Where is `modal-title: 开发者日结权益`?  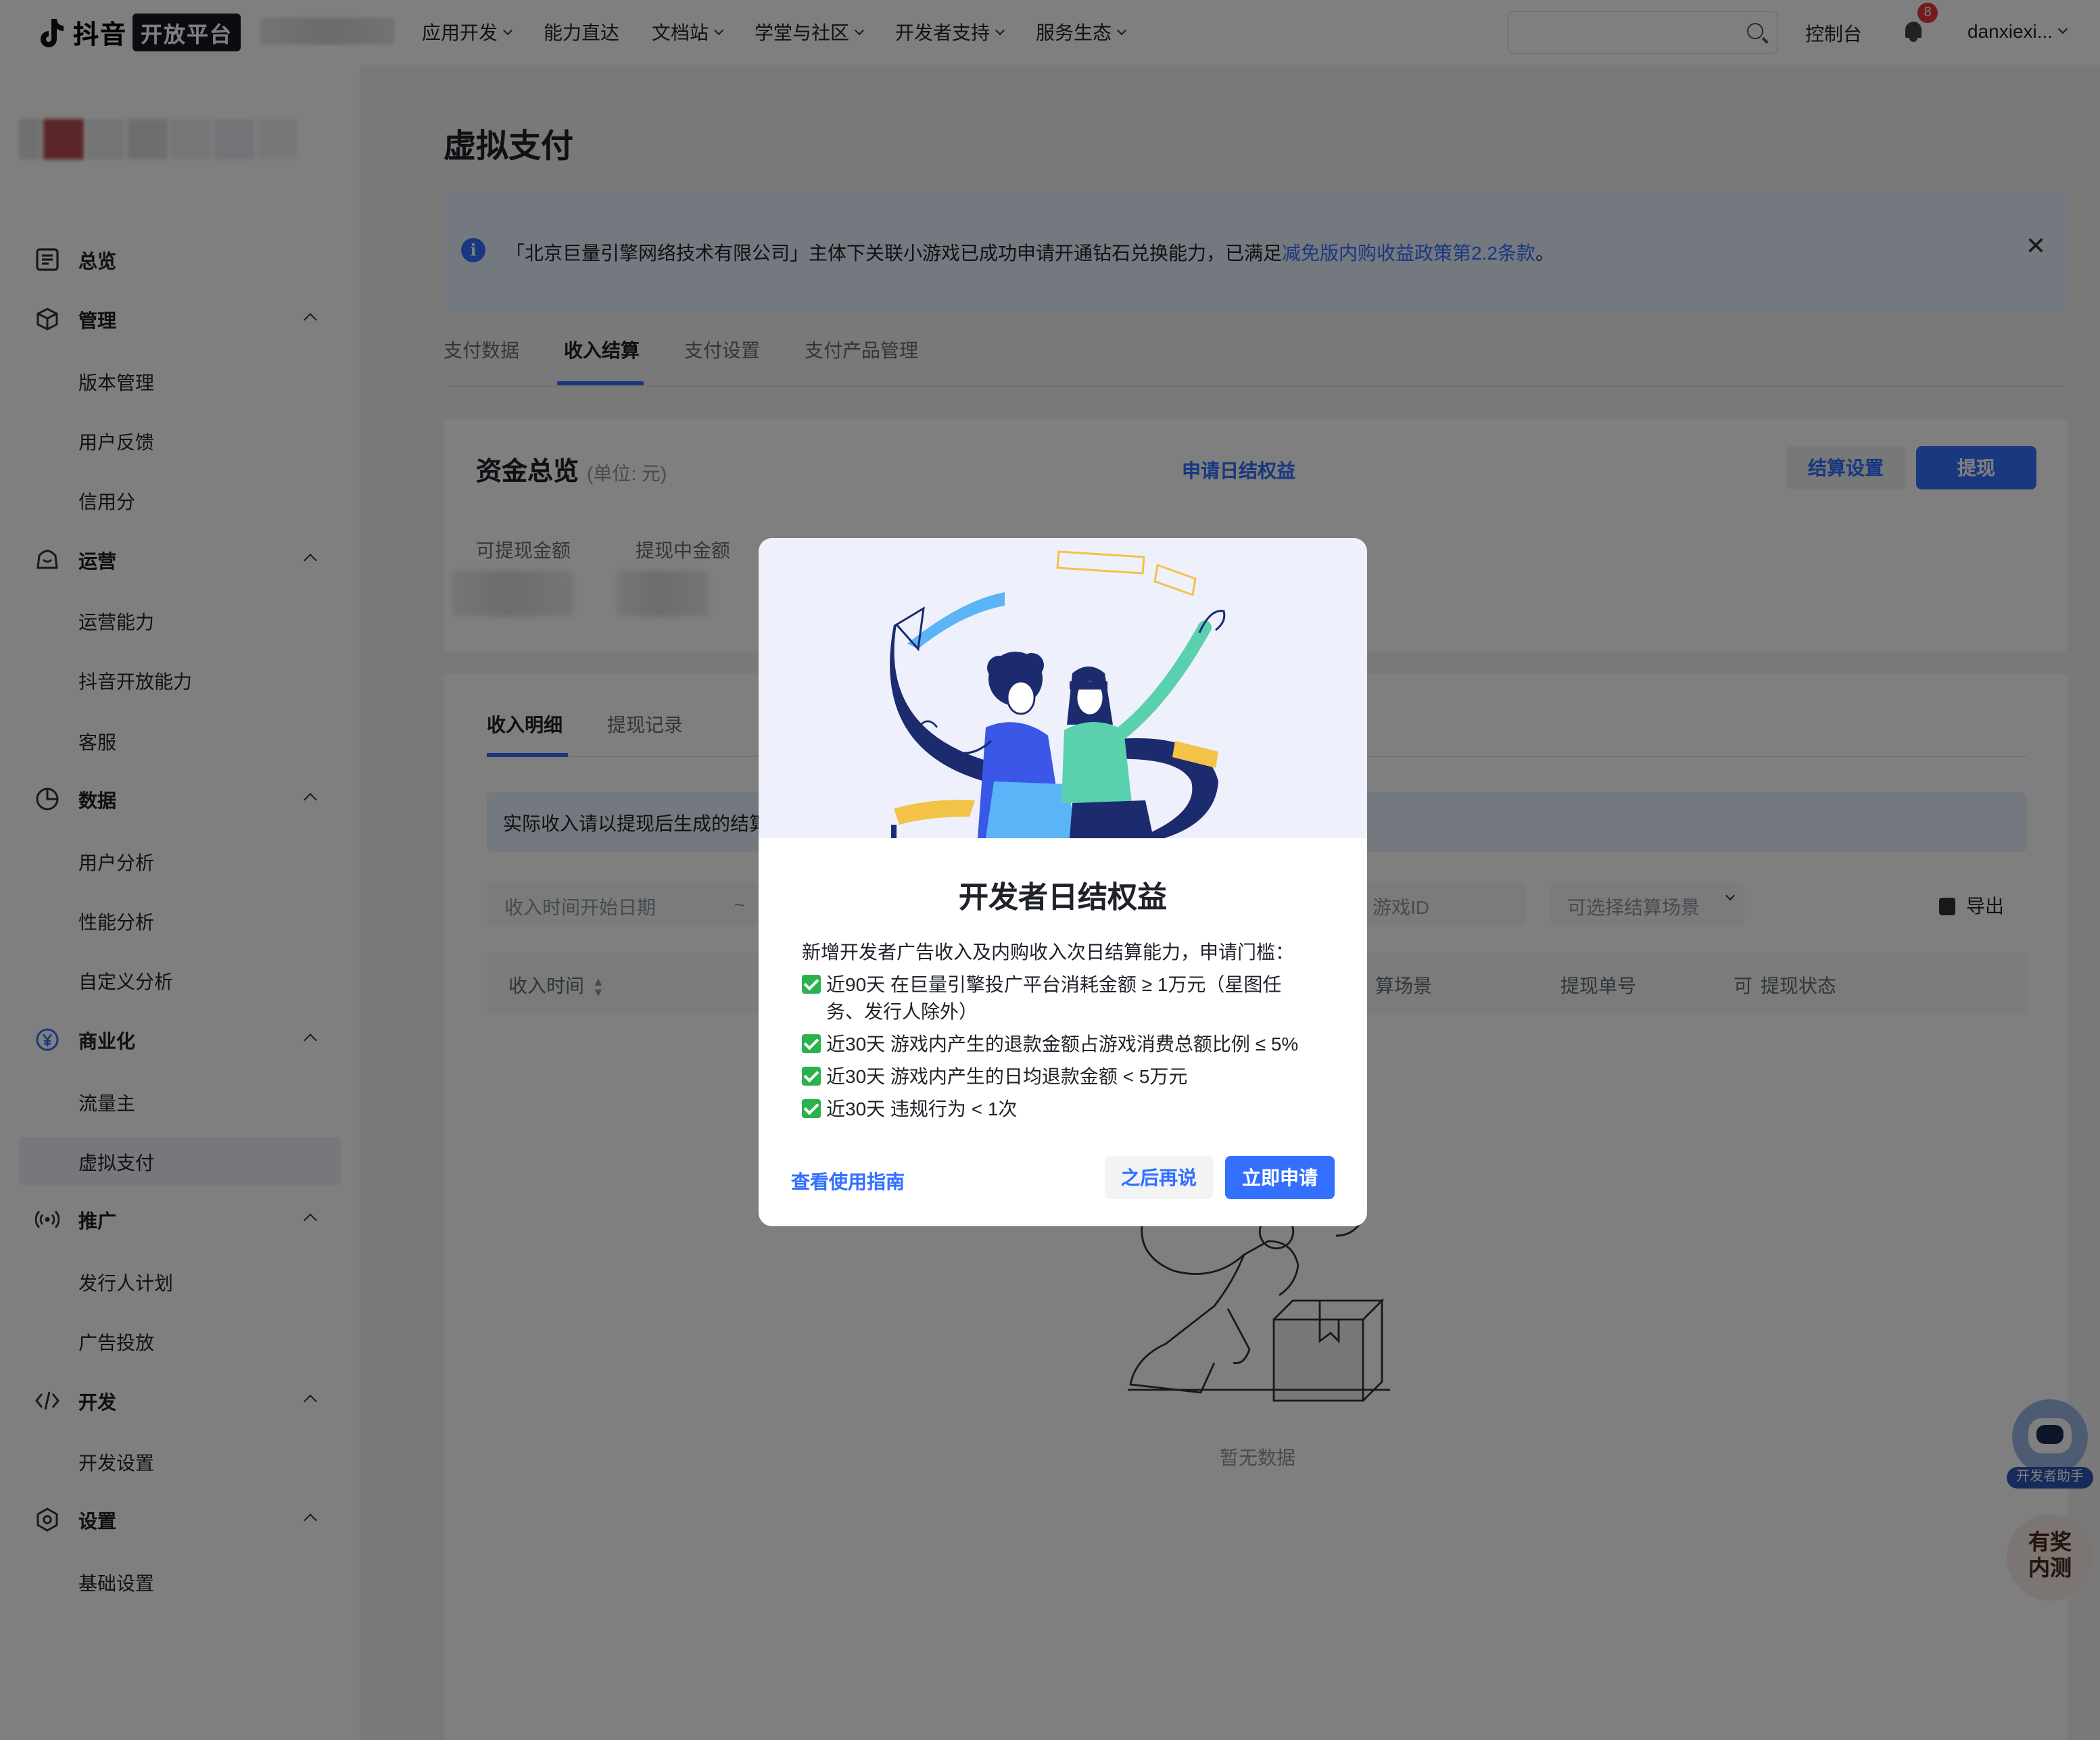 modal-title: 开发者日结权益 is located at coordinates (1062, 897).